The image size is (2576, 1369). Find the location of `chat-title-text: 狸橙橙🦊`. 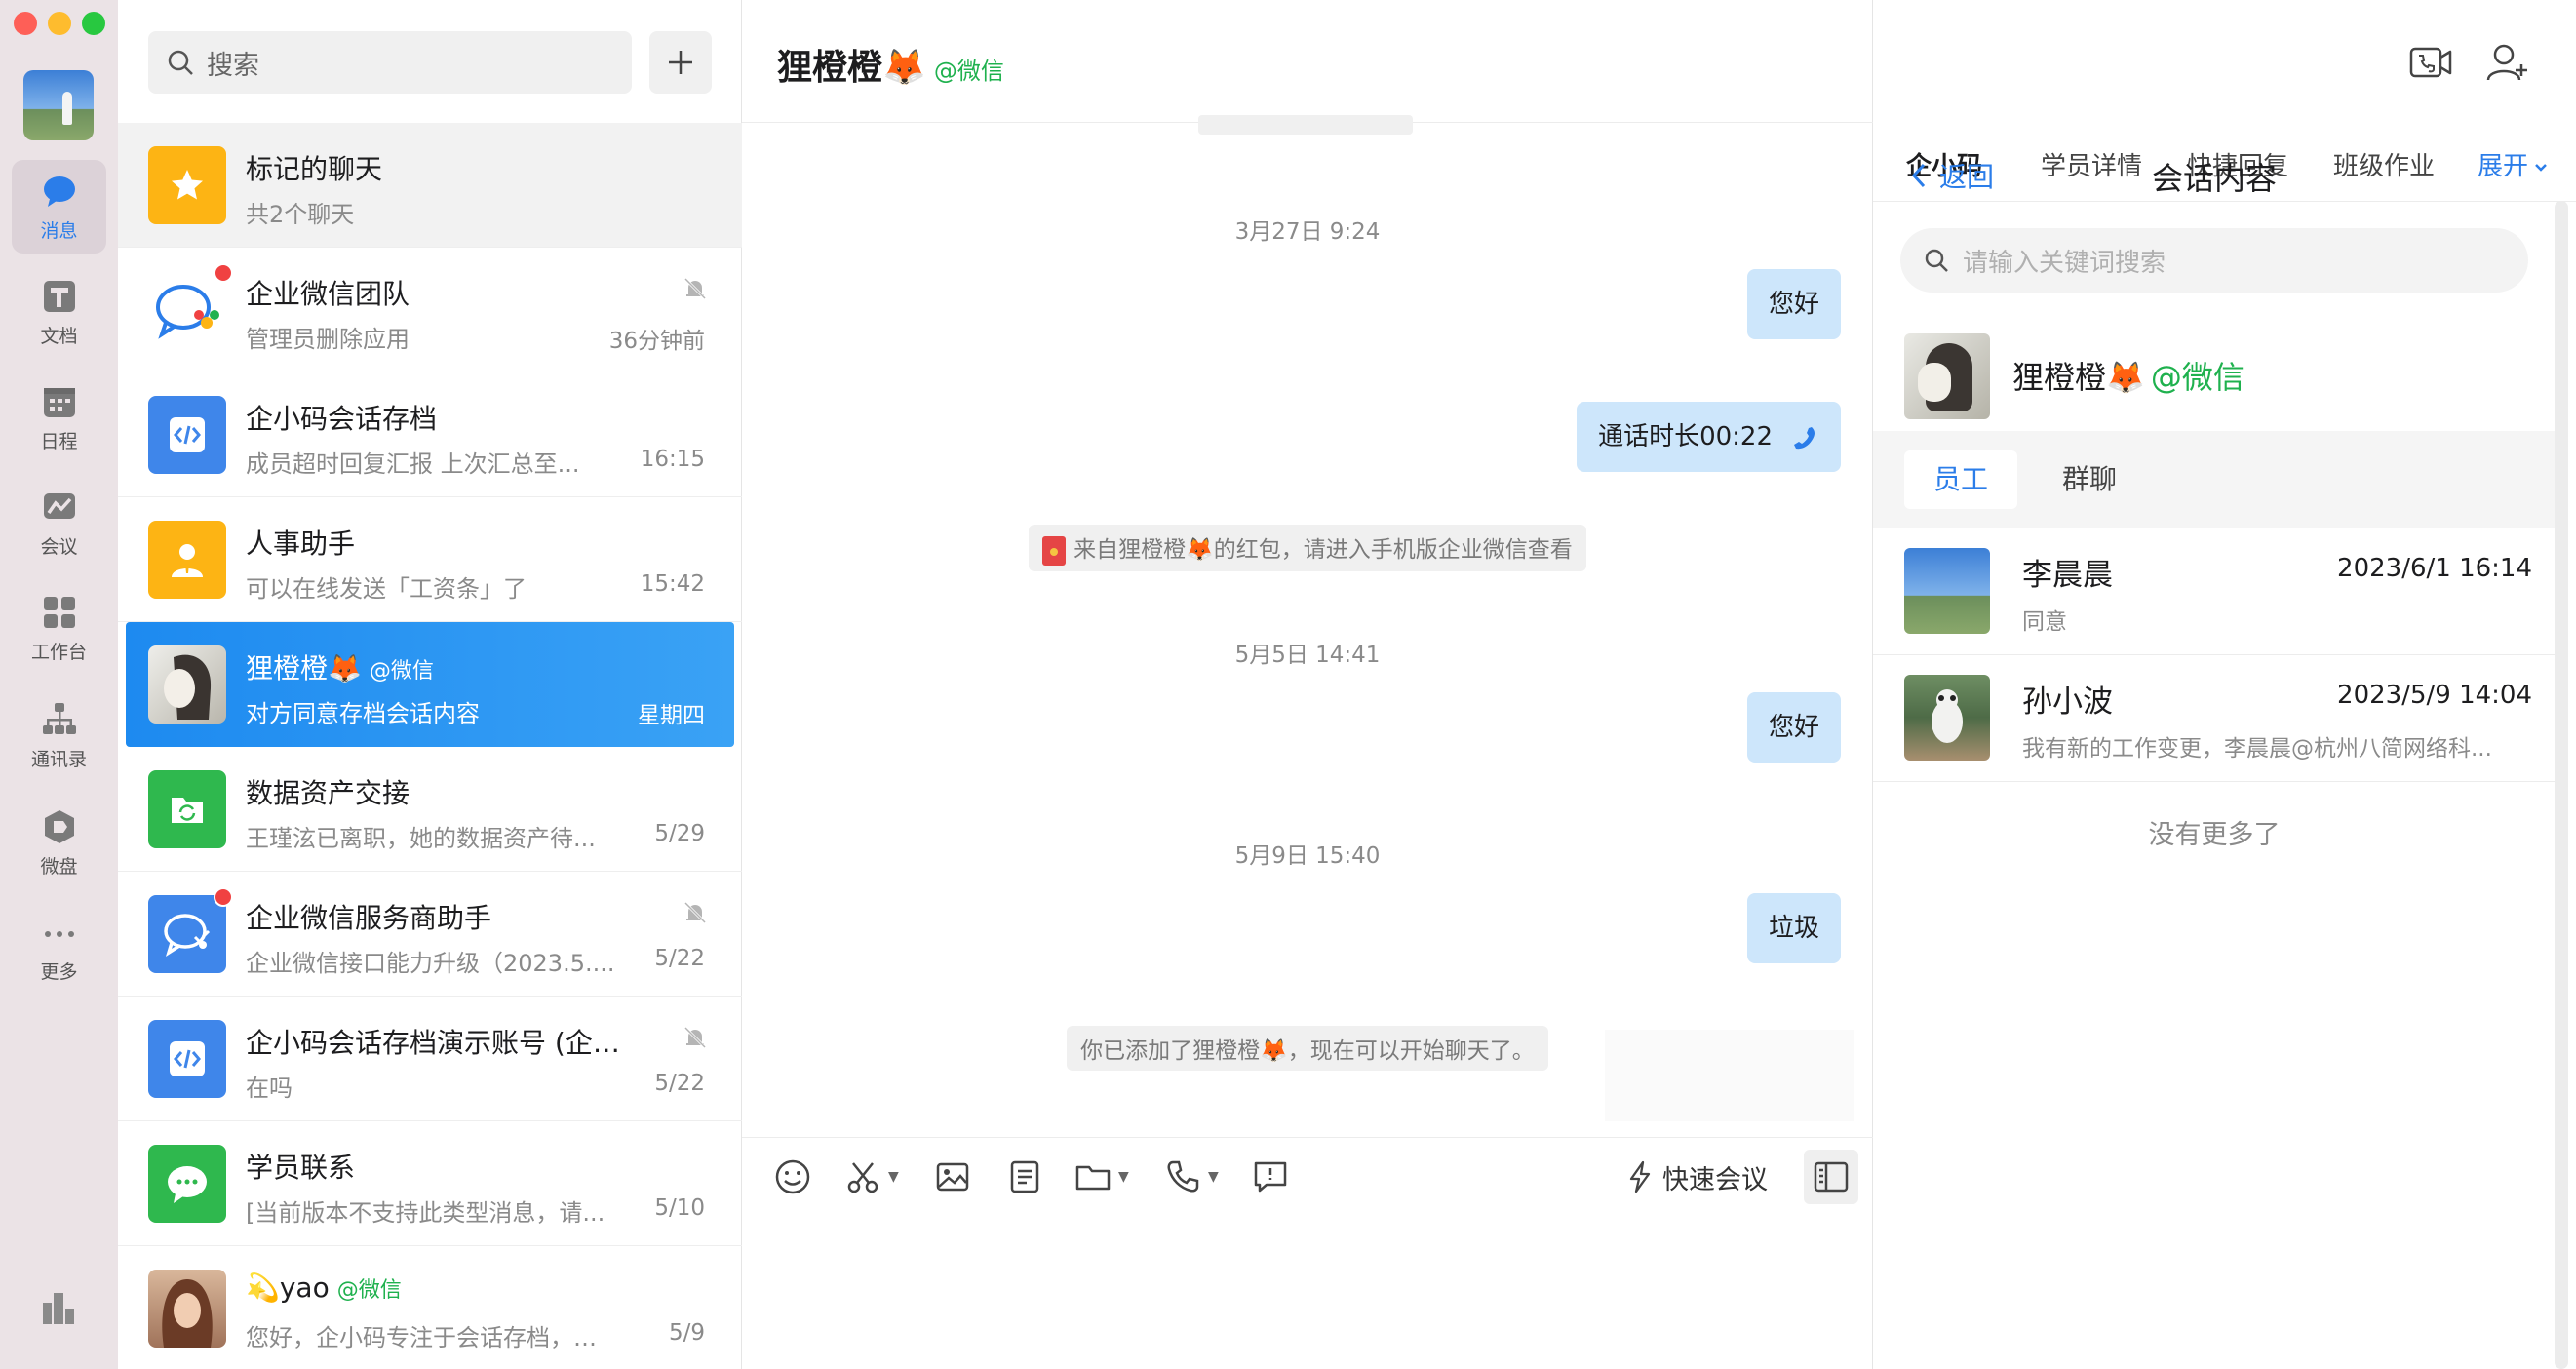

chat-title-text: 狸橙橙🦊 is located at coordinates (851, 68).